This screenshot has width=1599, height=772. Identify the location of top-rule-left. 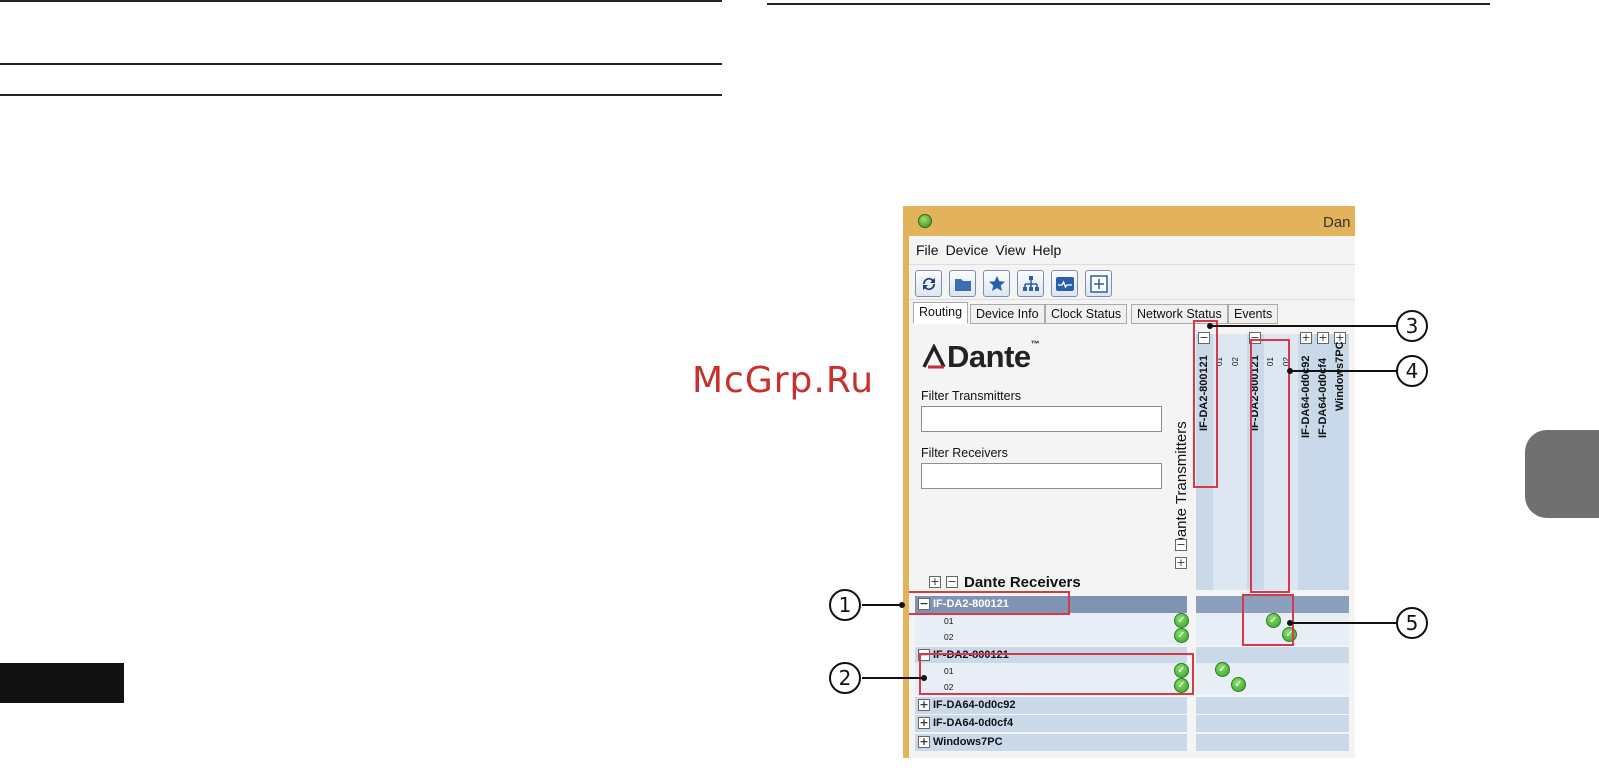
(361, 1).